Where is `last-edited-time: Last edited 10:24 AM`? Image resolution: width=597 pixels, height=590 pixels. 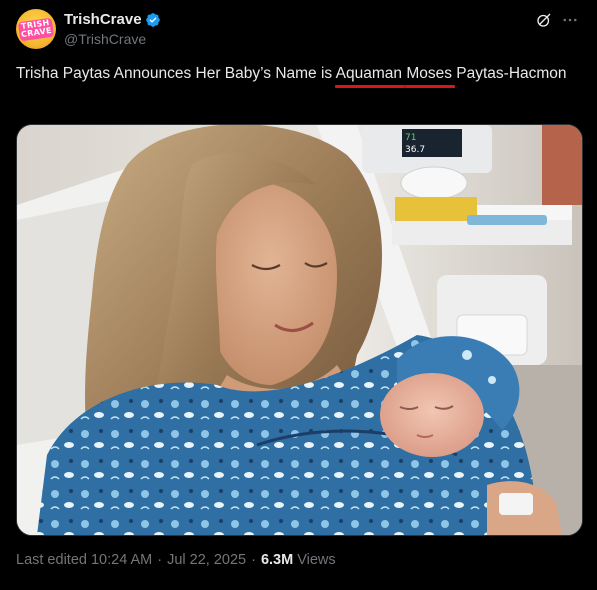
last-edited-time: Last edited 10:24 AM is located at coordinates (84, 560).